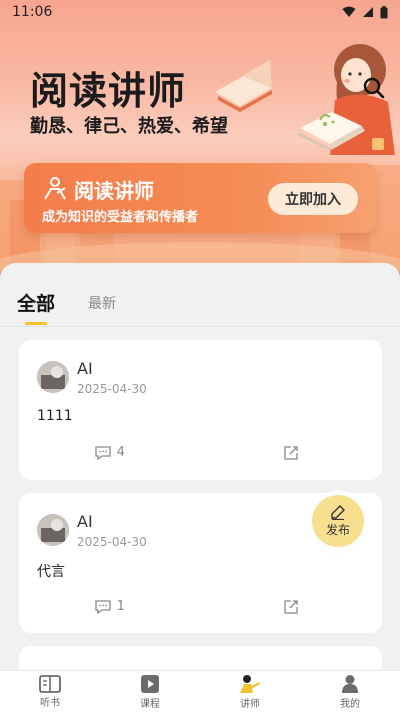 The image size is (400, 712). Describe the element at coordinates (313, 199) in the screenshot. I see `join-now-button: 立即加入` at that location.